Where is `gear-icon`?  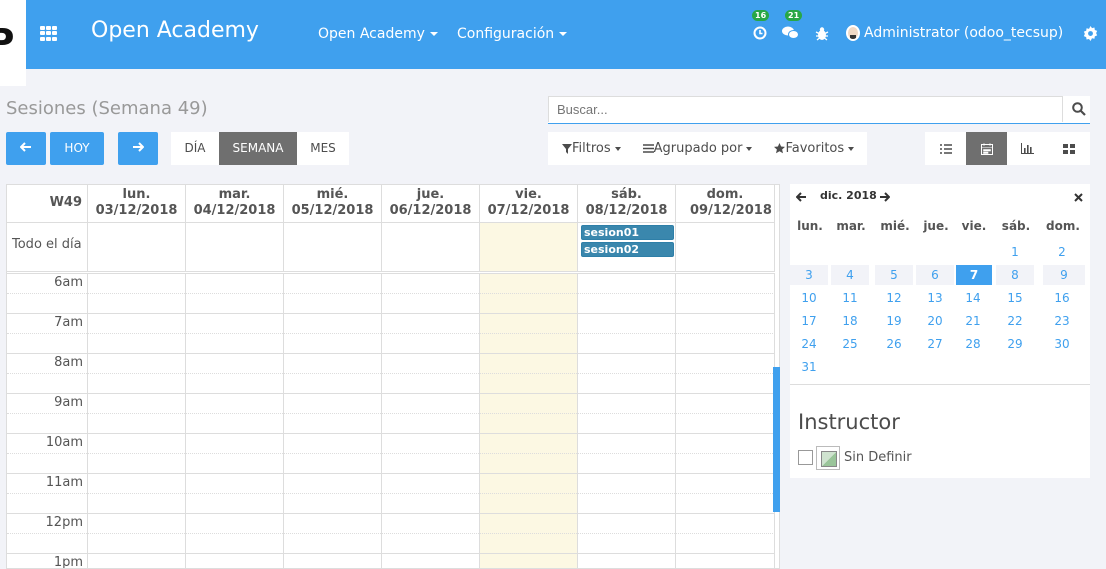 gear-icon is located at coordinates (1090, 34).